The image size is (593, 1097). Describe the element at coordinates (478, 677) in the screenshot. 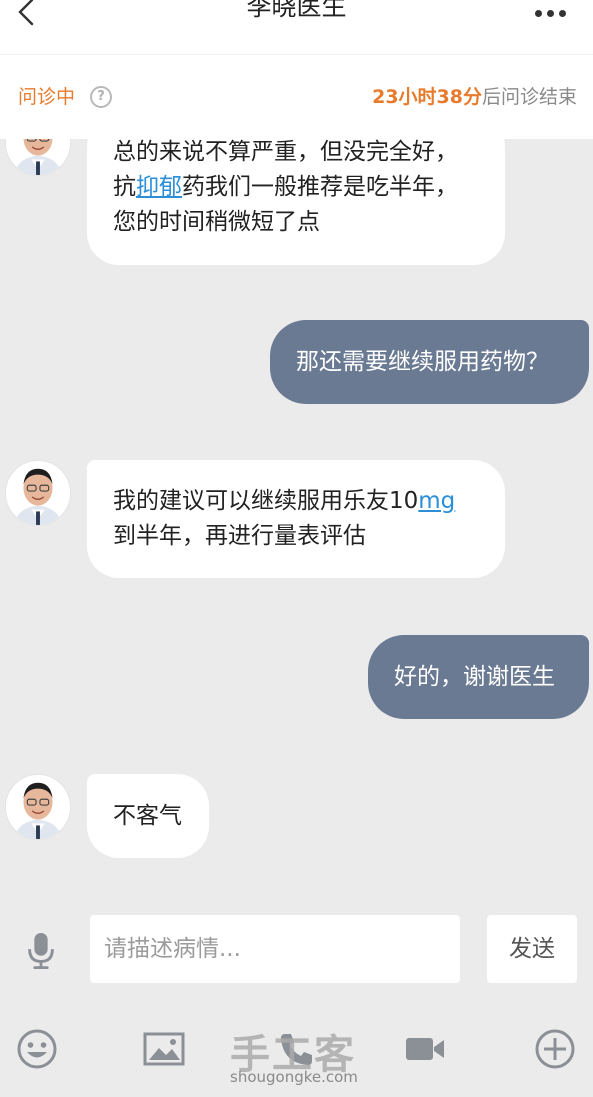

I see `patient-message-bubble: 好的，谢谢医生` at that location.